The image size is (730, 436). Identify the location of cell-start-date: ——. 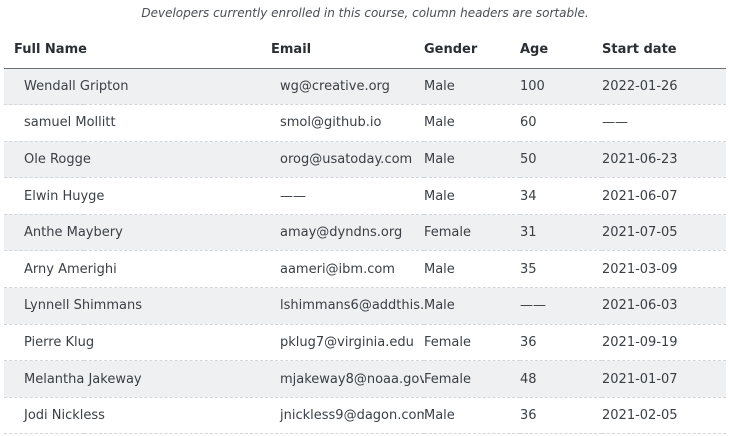
(615, 123).